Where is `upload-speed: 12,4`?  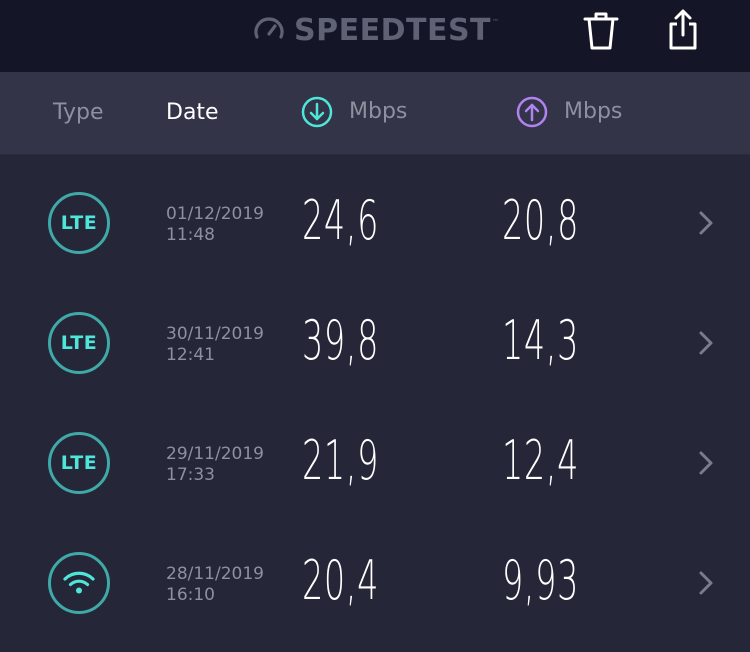 upload-speed: 12,4 is located at coordinates (541, 460).